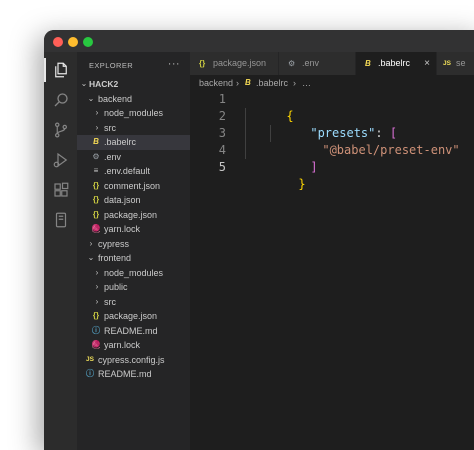 This screenshot has width=474, height=450. I want to click on tree-file-env-default: ≡ .env.default, so click(133, 171).